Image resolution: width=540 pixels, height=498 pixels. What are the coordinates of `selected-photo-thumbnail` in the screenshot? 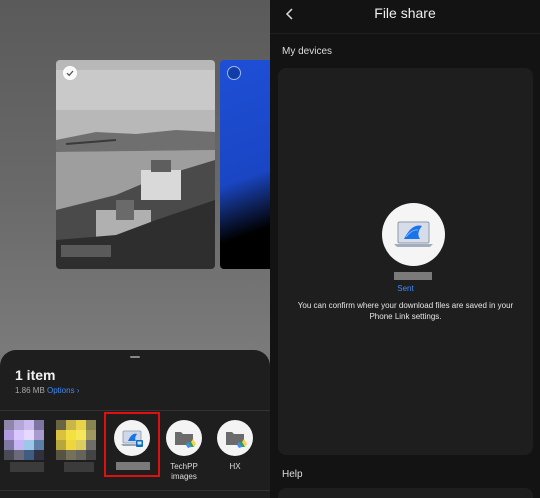 It's located at (135, 164).